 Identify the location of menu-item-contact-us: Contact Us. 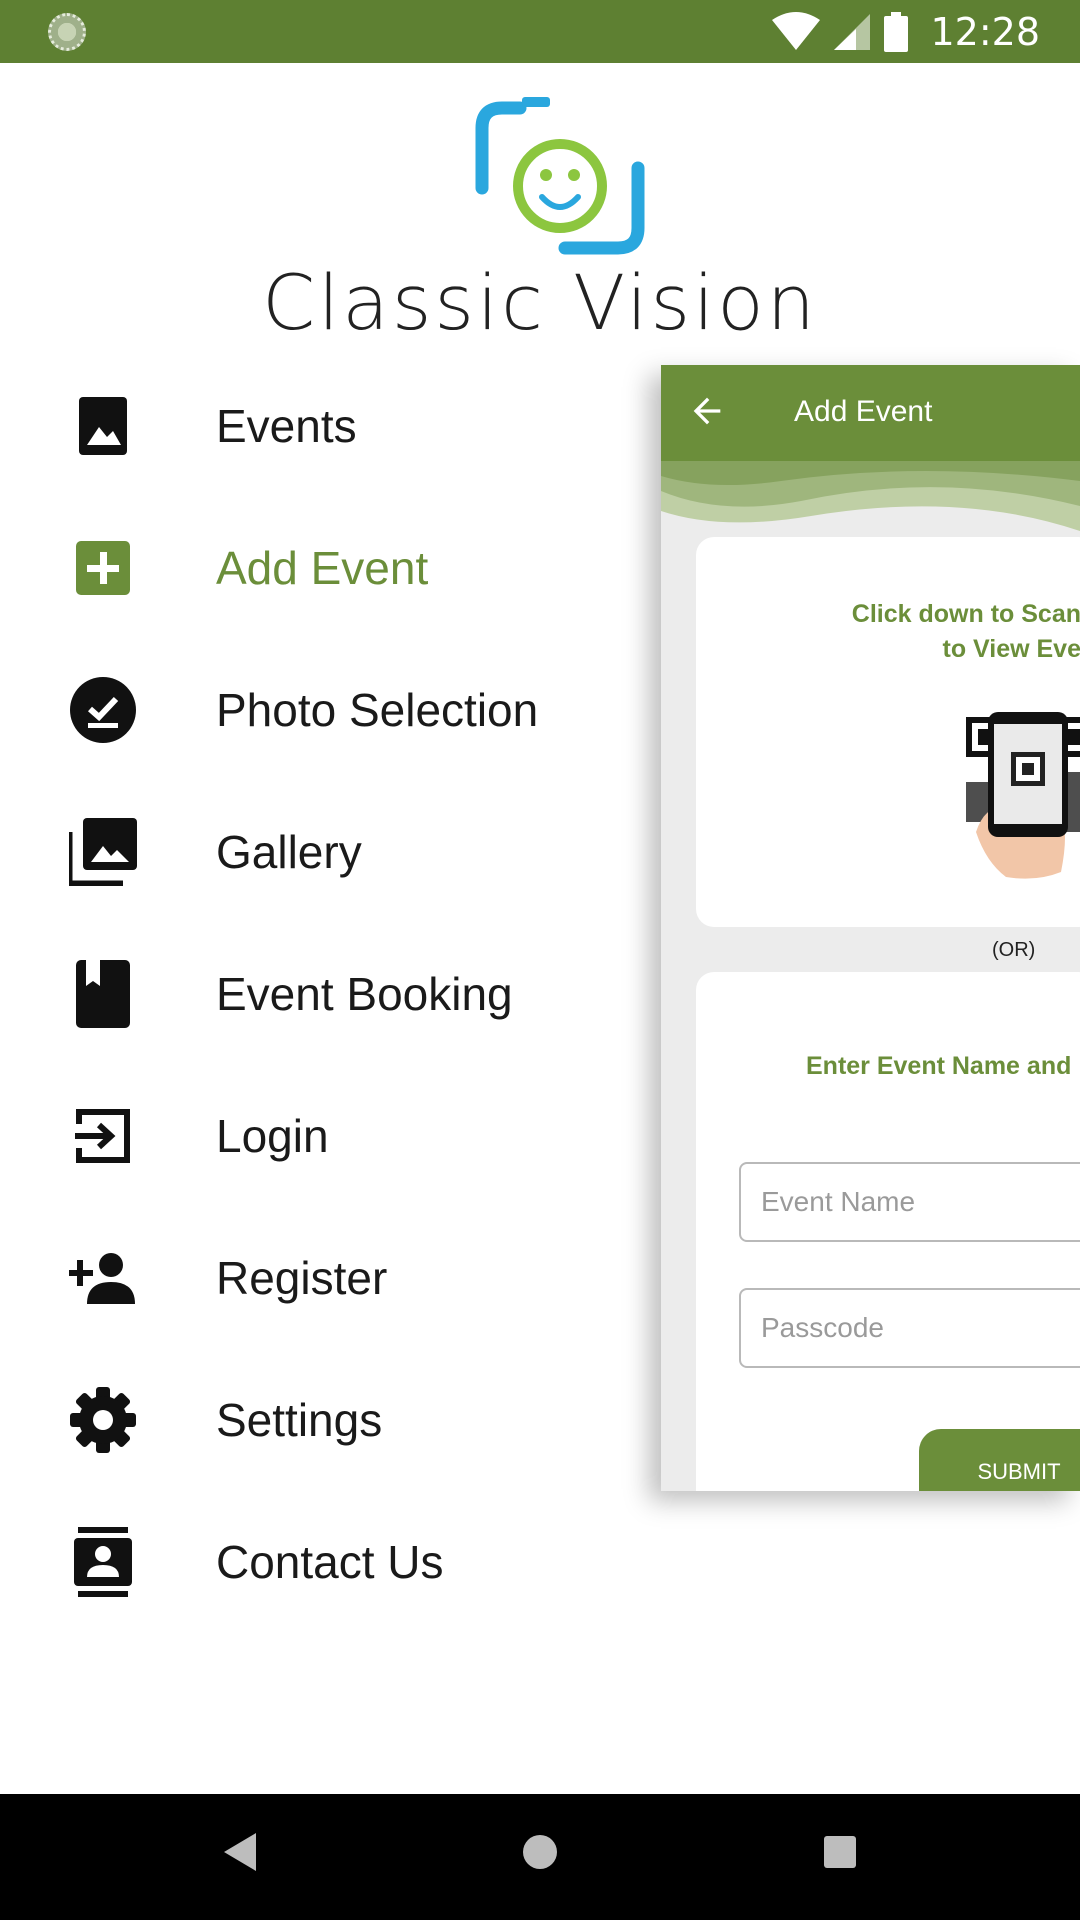
(330, 1562).